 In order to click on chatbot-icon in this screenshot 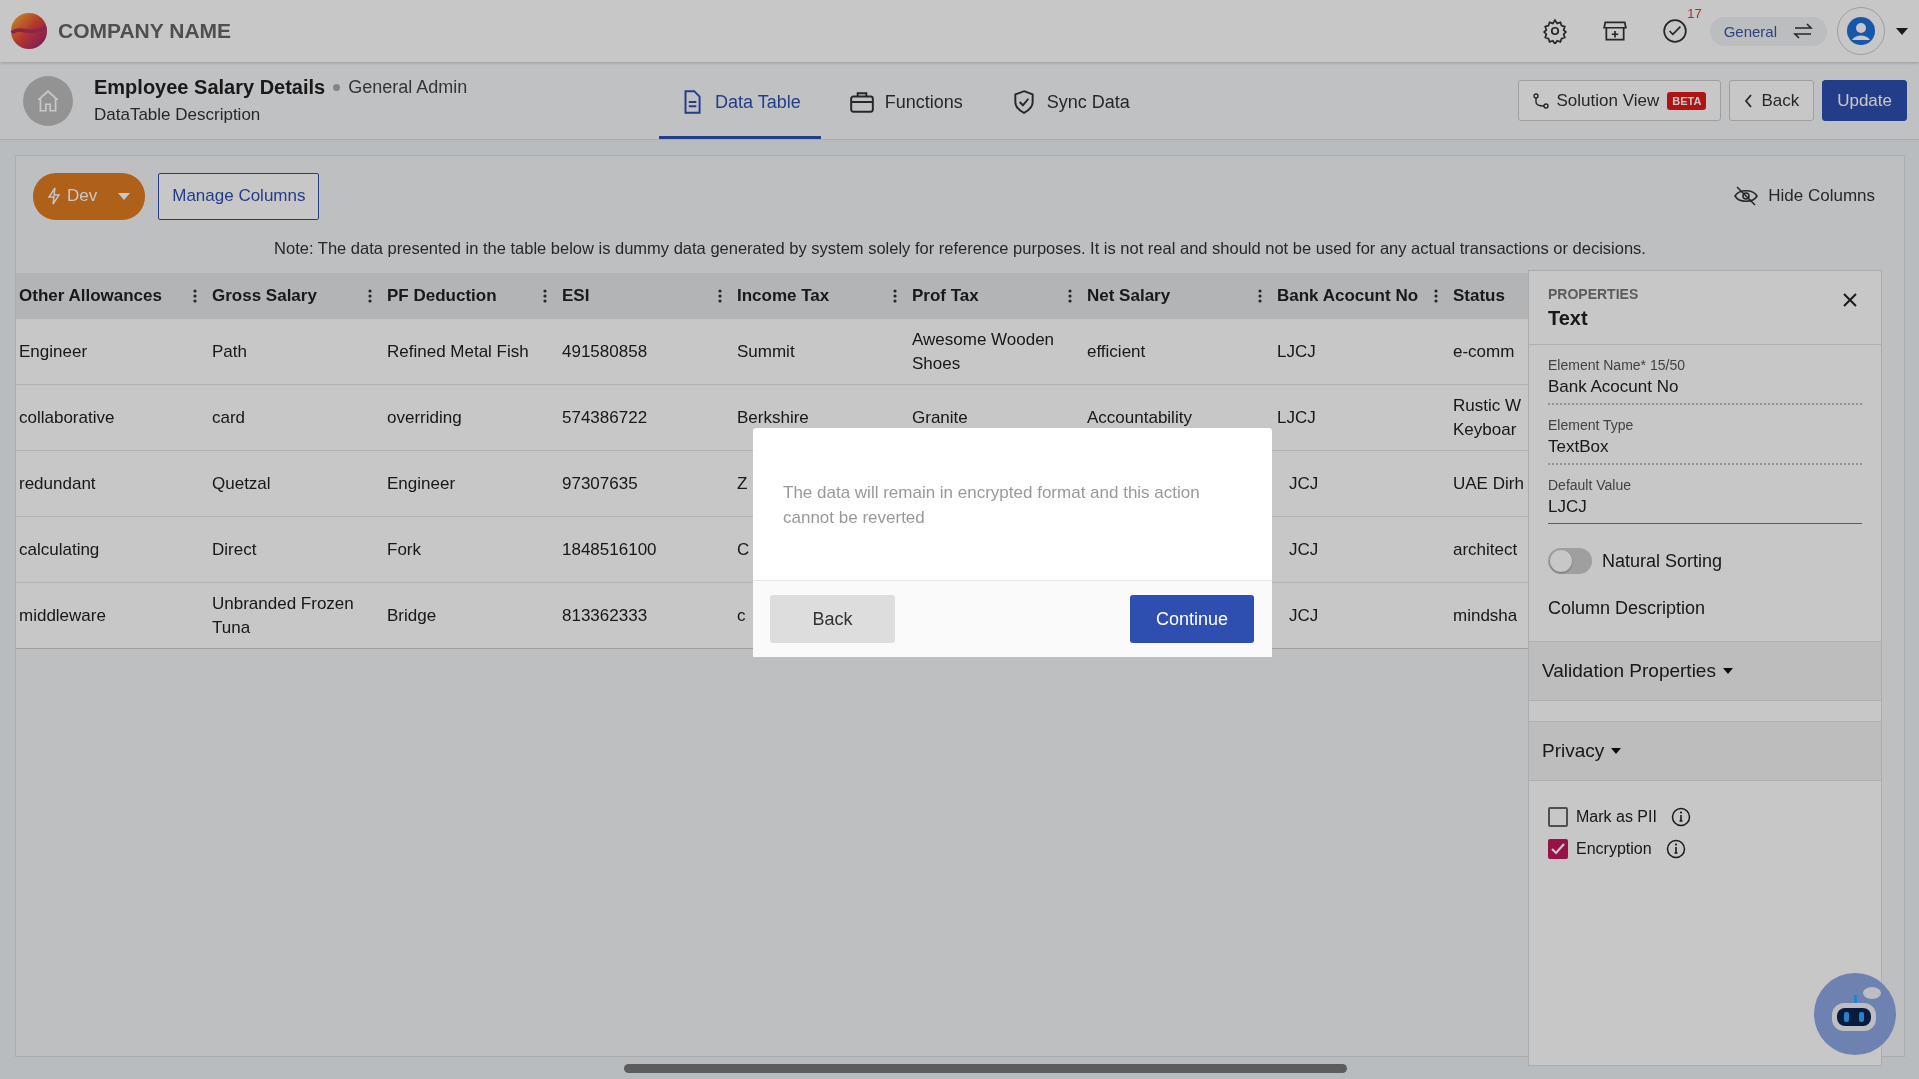, I will do `click(1855, 1014)`.